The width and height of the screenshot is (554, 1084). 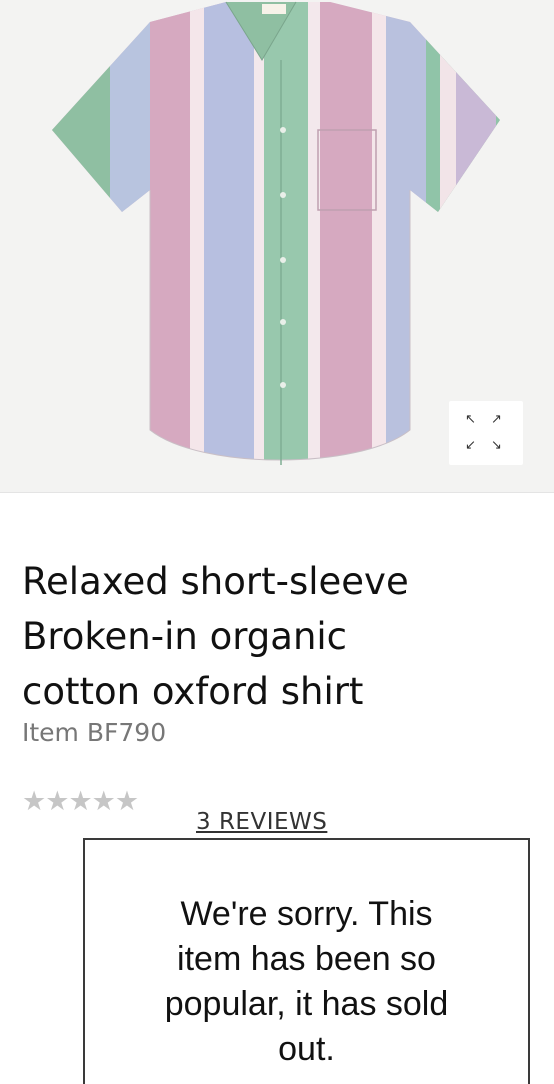 I want to click on sold-out-message-line: item has been so, so click(x=306, y=959).